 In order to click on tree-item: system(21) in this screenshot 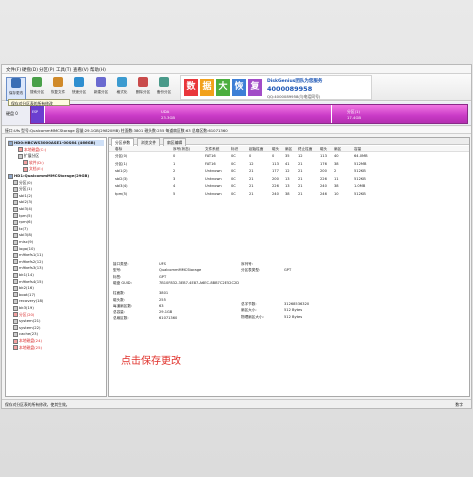, I will do `click(27, 321)`.